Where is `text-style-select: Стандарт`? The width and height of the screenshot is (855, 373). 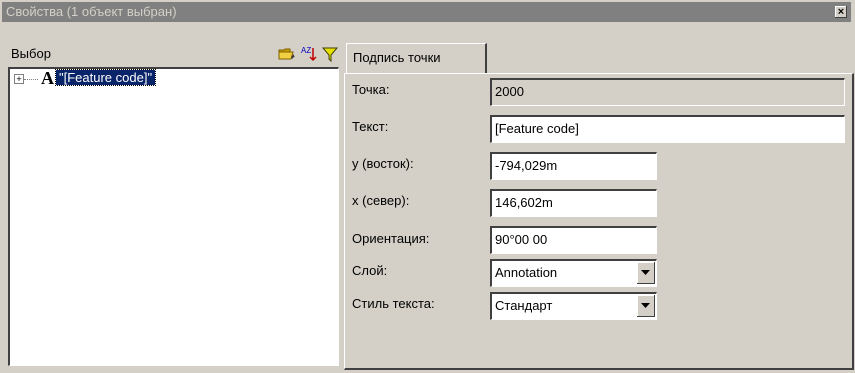
text-style-select: Стандарт is located at coordinates (573, 306).